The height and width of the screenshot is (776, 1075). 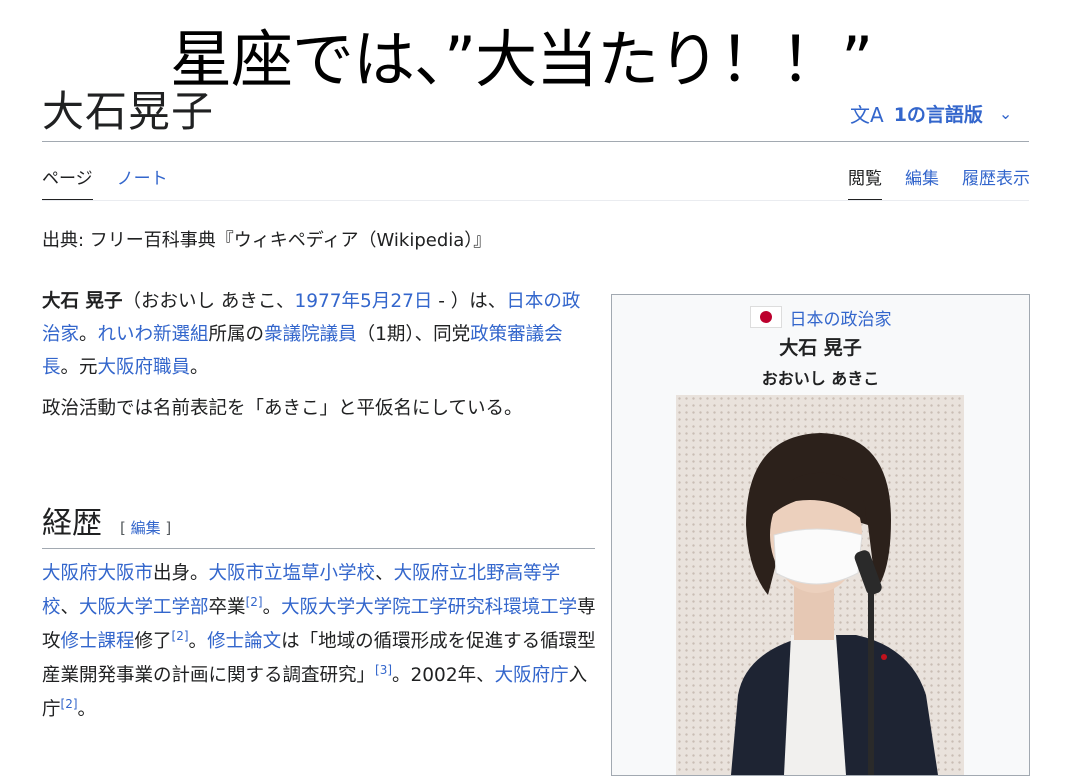 What do you see at coordinates (282, 408) in the screenshot?
I see `lead-paragraph-2: 政治活動では名前表記を「あきこ」と平仮名にしている。` at bounding box center [282, 408].